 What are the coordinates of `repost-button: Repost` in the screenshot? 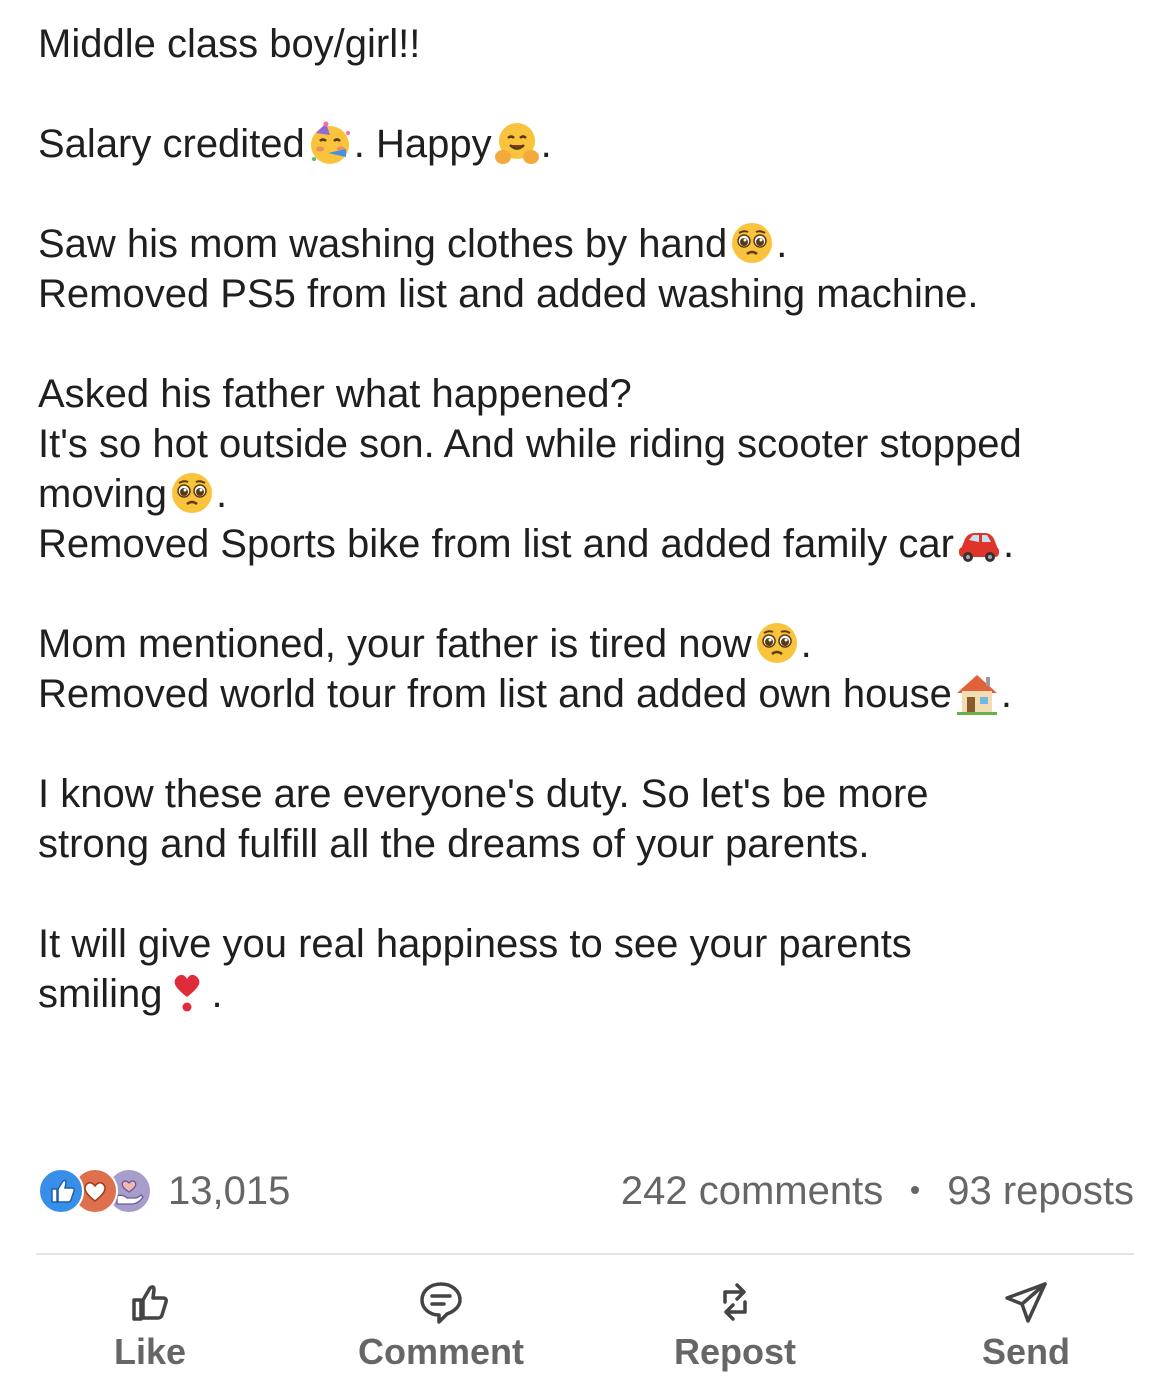 It's located at (735, 1326).